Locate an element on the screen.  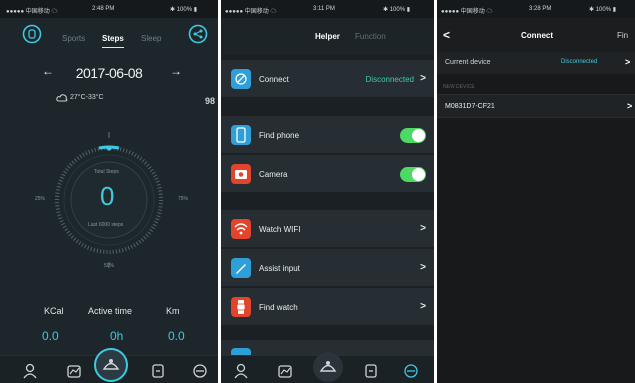
connect-header: < Connect Fin is located at coordinates (536, 35).